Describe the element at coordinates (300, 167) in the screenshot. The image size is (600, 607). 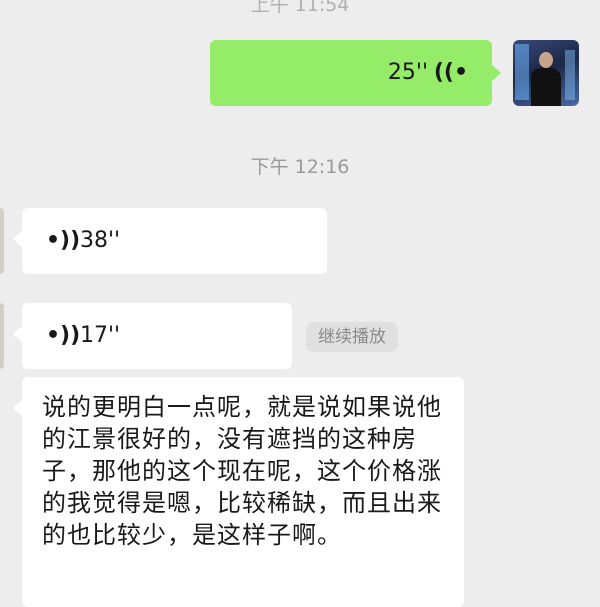
I see `timestamp-mid: 下午 12:16` at that location.